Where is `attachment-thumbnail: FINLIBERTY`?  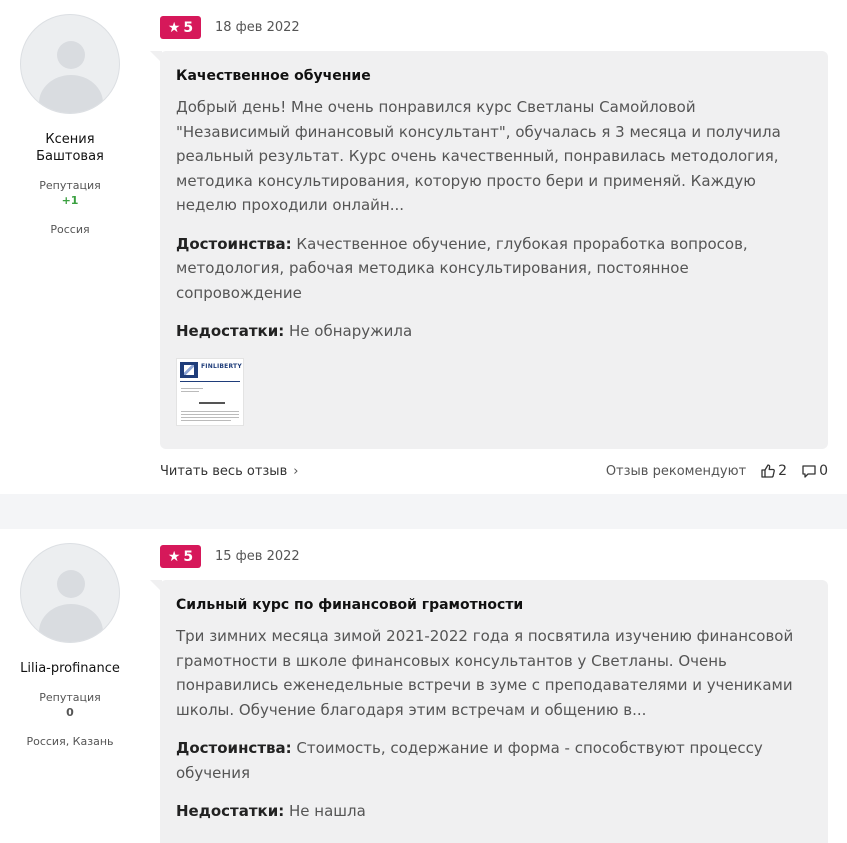
attachment-thumbnail: FINLIBERTY is located at coordinates (210, 391).